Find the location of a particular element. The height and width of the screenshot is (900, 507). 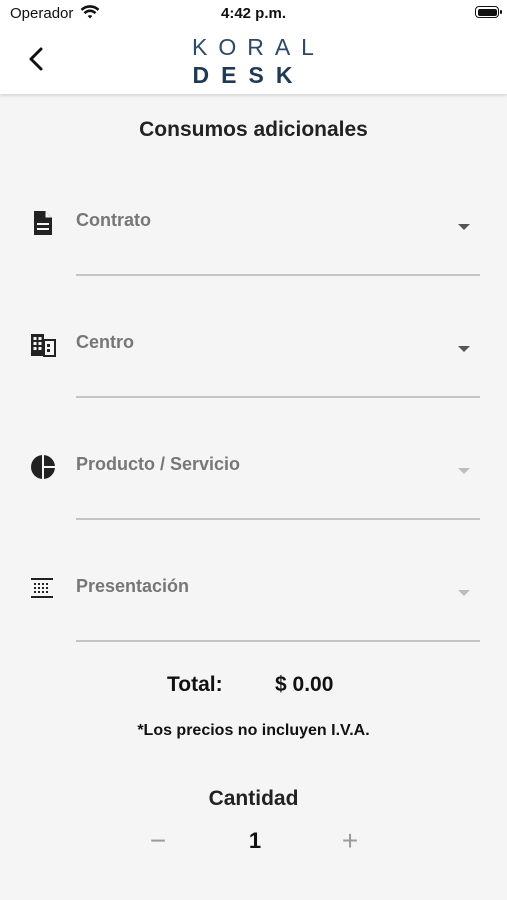

total-value: $ 0.00 is located at coordinates (304, 684).